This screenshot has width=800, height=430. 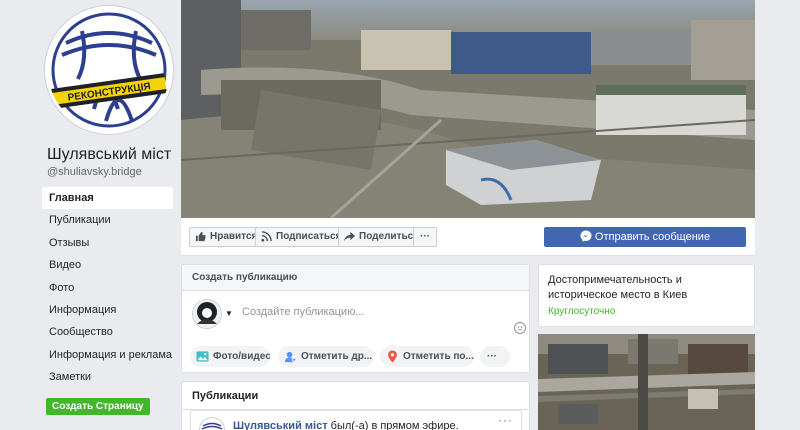 What do you see at coordinates (107, 332) in the screenshot?
I see `nav-item-community: Сообщество` at bounding box center [107, 332].